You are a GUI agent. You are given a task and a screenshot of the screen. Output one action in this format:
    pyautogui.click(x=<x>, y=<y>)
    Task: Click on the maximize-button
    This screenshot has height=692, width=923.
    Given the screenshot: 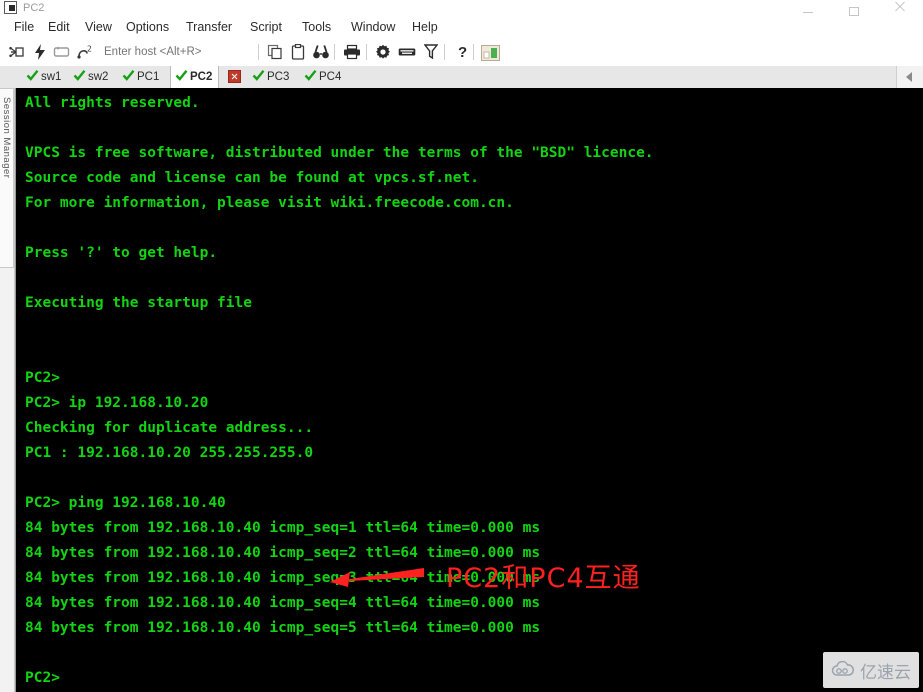 What is the action you would take?
    pyautogui.click(x=854, y=8)
    